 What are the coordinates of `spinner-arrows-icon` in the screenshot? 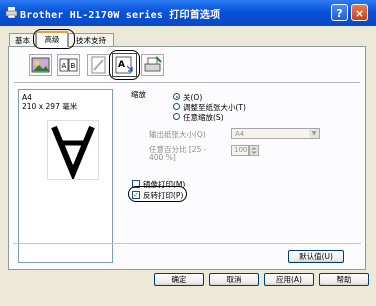 It's located at (254, 150).